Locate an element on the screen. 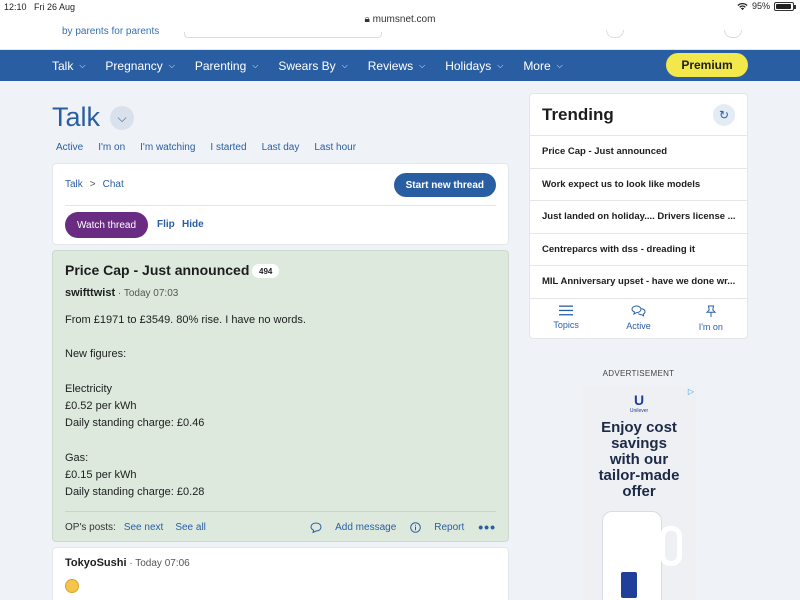 The image size is (800, 600). nav-item-pregnancy: Pregnancy ⌵ is located at coordinates (139, 66).